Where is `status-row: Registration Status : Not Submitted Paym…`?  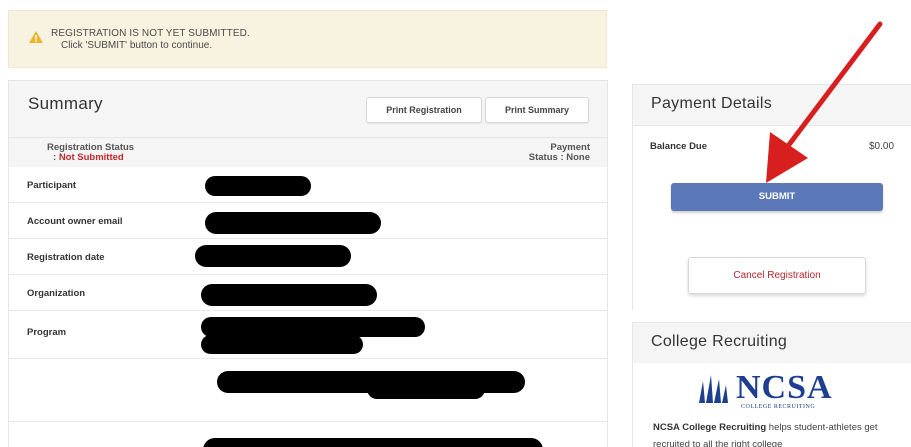 status-row: Registration Status : Not Submitted Paym… is located at coordinates (308, 152).